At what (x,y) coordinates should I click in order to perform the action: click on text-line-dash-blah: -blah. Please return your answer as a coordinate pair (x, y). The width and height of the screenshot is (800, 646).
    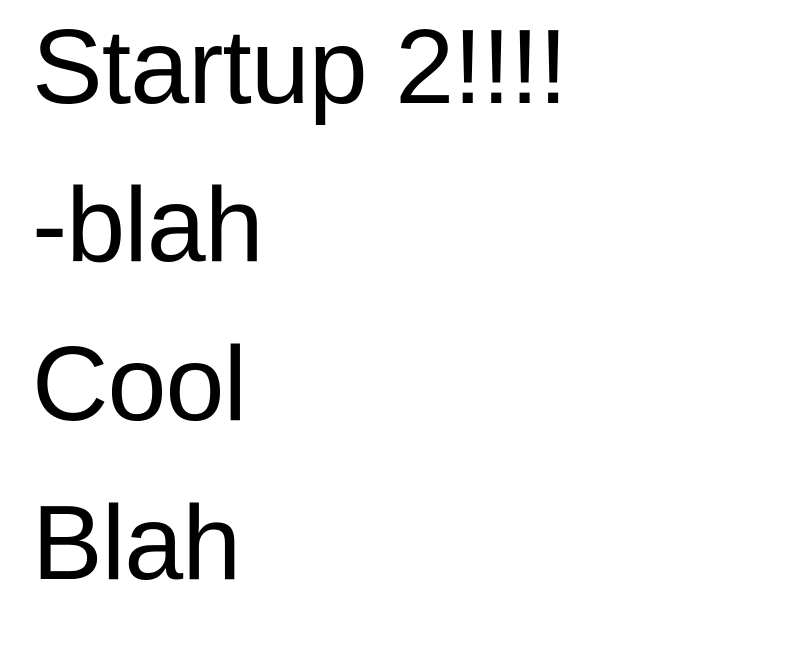
    Looking at the image, I should click on (148, 225).